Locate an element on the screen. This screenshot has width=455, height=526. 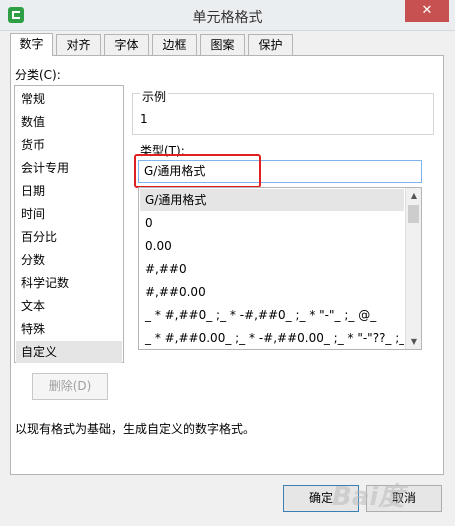
delete-button: 删除(D) is located at coordinates (70, 386).